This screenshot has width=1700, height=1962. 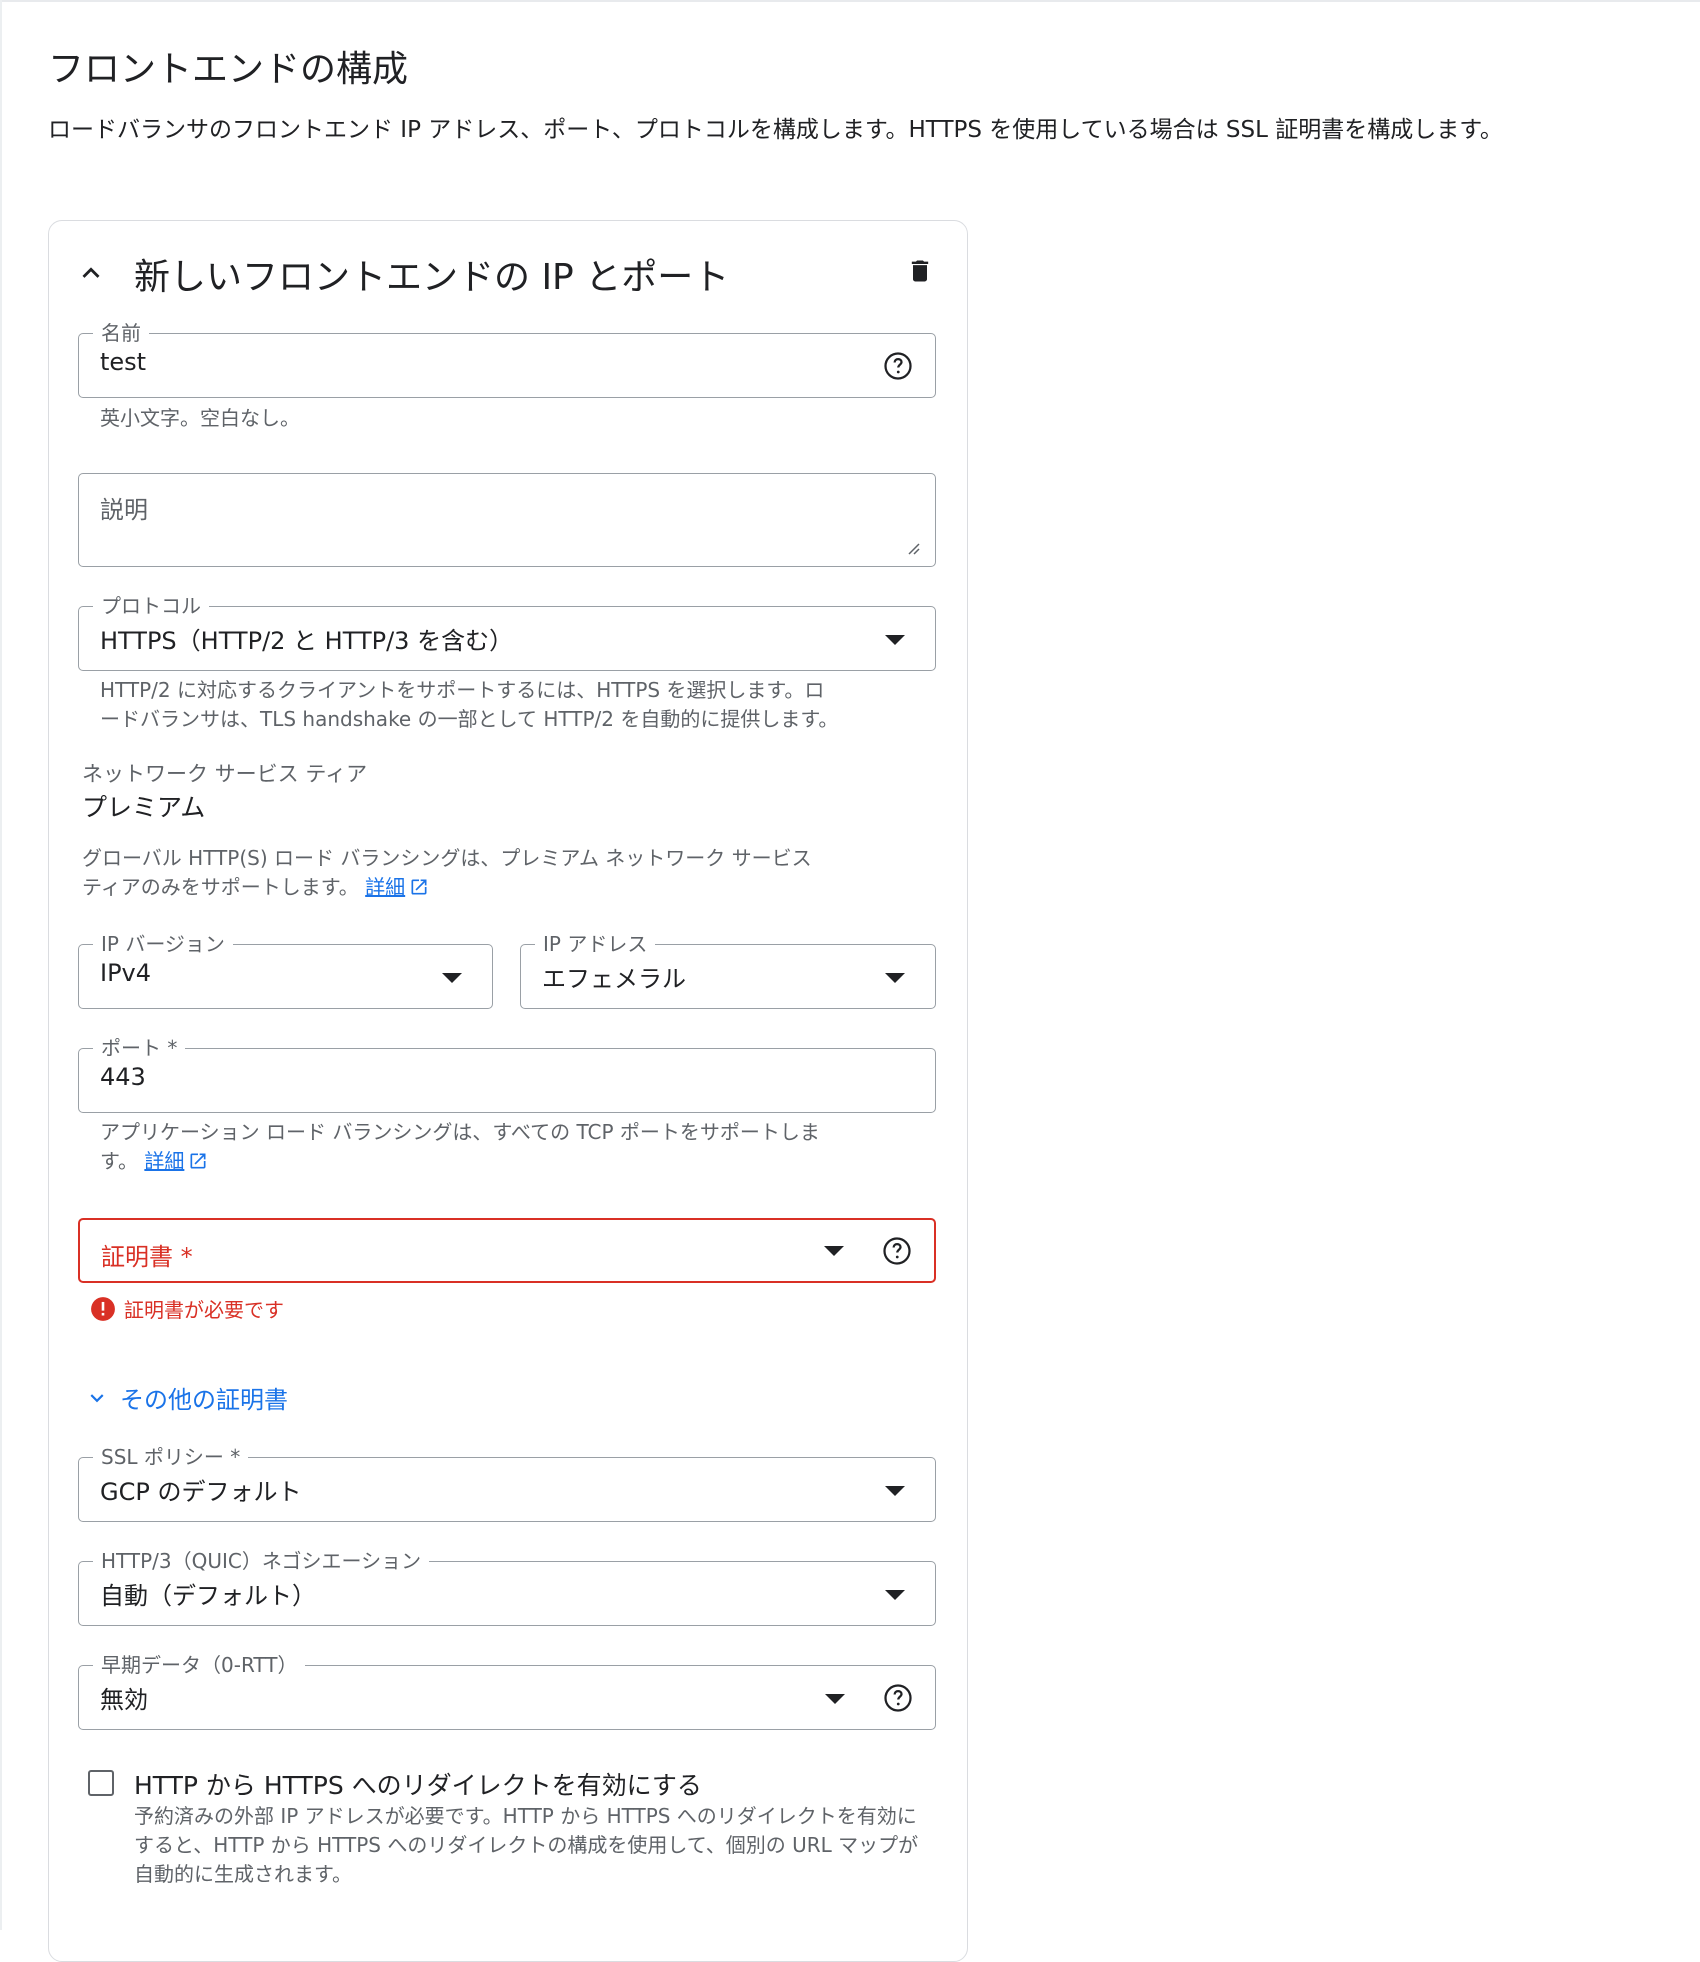 I want to click on network-tier-value: プレミアム, so click(x=144, y=807).